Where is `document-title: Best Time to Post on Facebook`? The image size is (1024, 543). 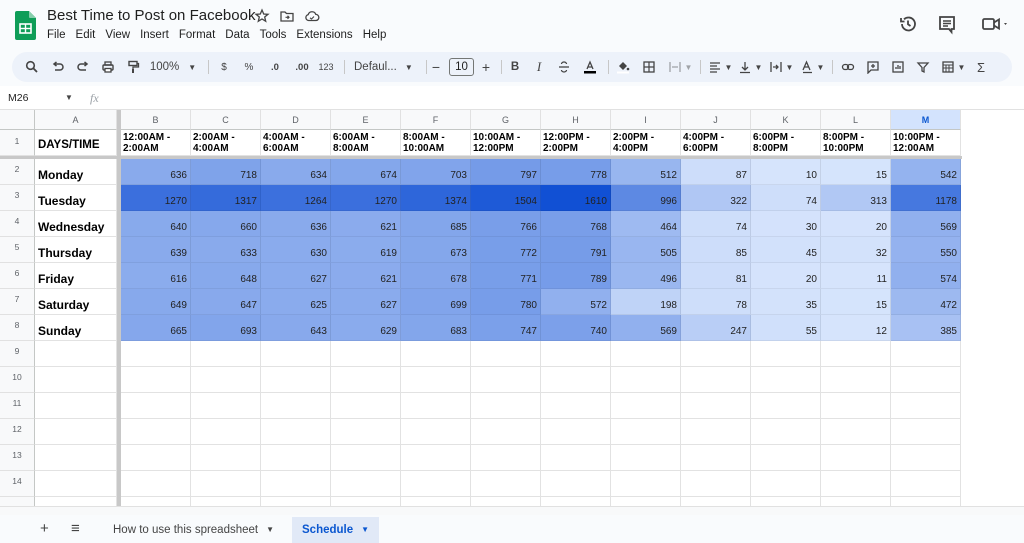 document-title: Best Time to Post on Facebook is located at coordinates (151, 15).